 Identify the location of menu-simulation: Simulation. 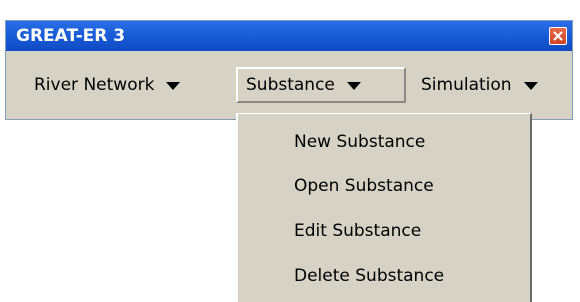
(479, 85).